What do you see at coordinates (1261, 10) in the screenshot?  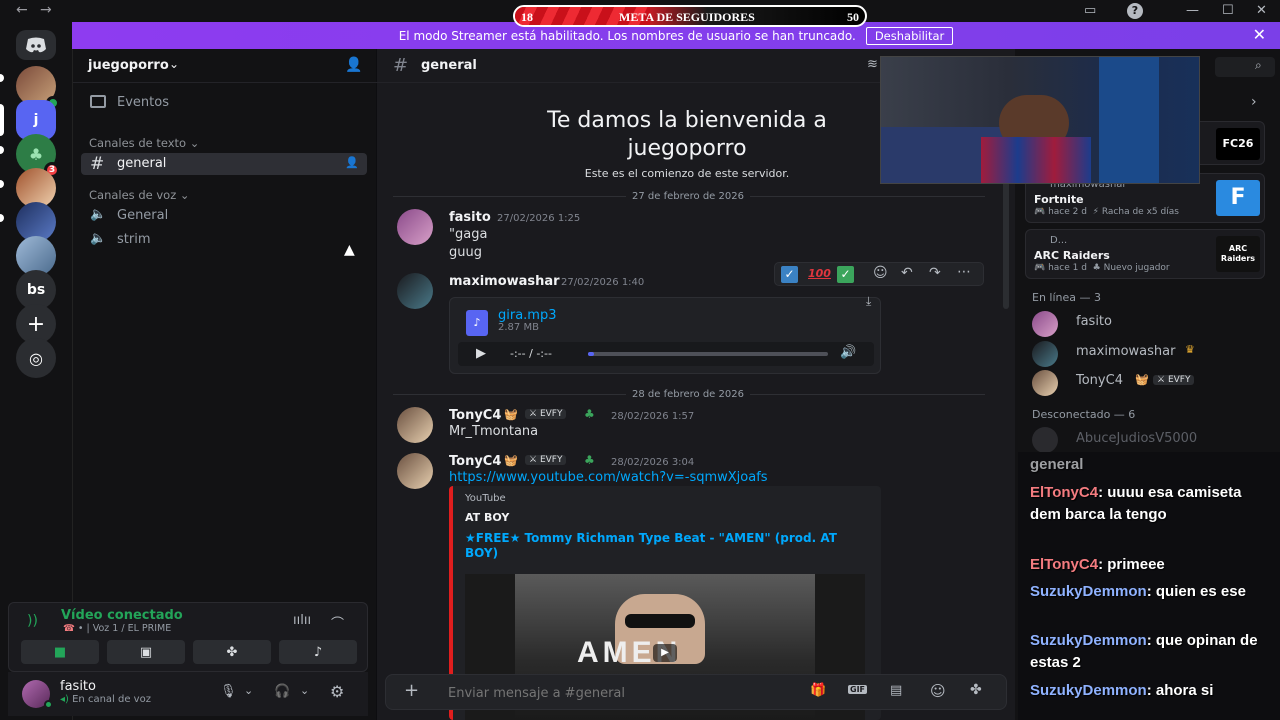 I see `close-window-icon: ✕` at bounding box center [1261, 10].